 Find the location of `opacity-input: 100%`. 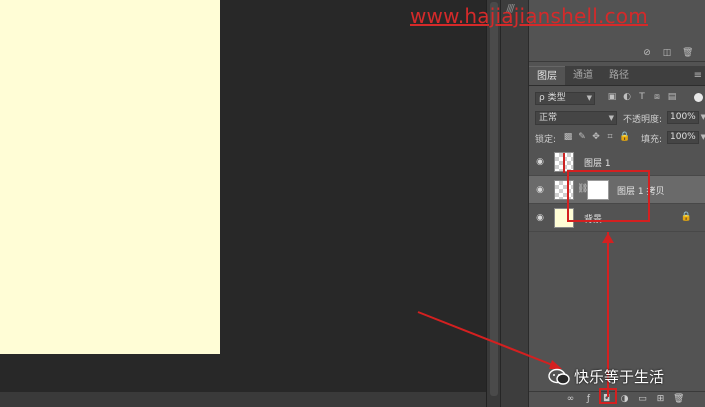

opacity-input: 100% is located at coordinates (683, 117).